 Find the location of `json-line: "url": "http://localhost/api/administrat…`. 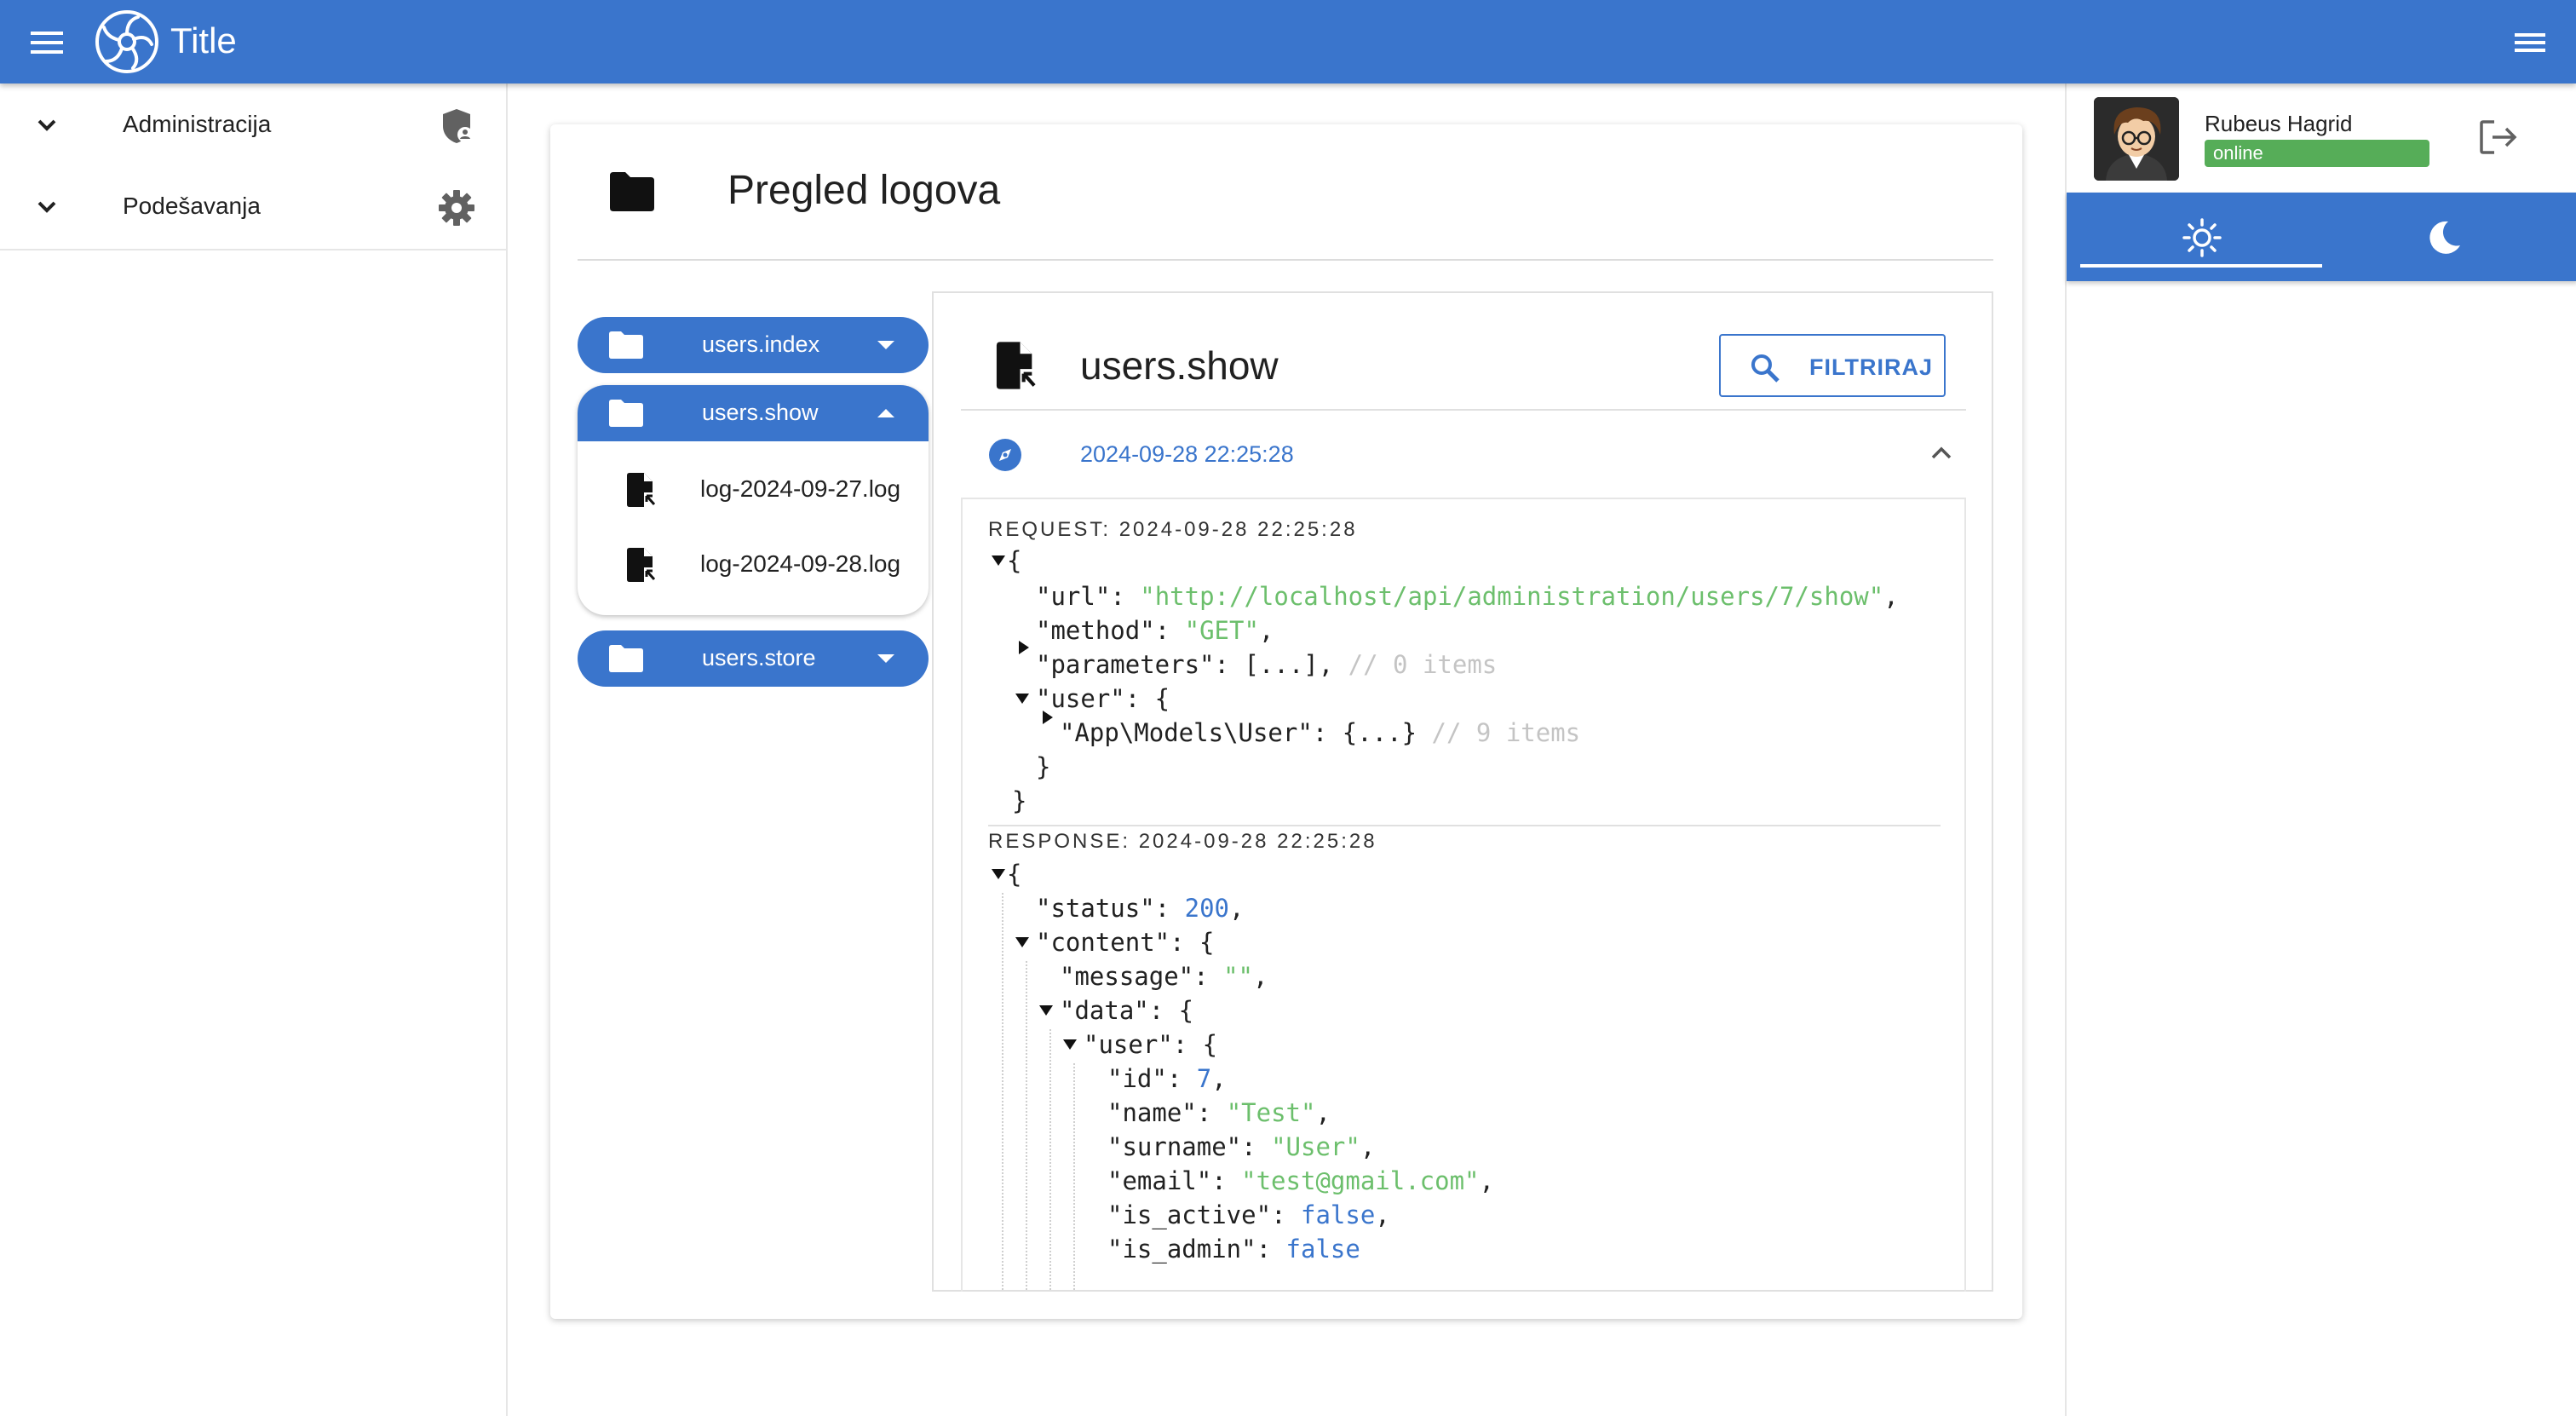

json-line: "url": "http://localhost/api/administrat… is located at coordinates (1468, 596).